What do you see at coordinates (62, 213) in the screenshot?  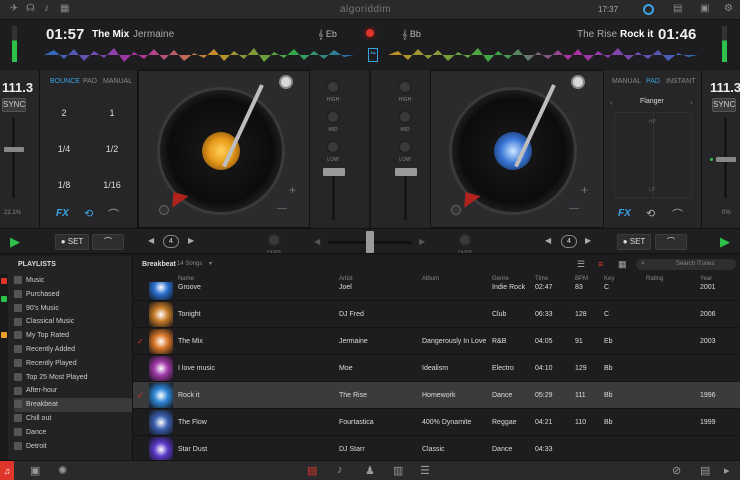 I see `deck-left-fx-button: FX` at bounding box center [62, 213].